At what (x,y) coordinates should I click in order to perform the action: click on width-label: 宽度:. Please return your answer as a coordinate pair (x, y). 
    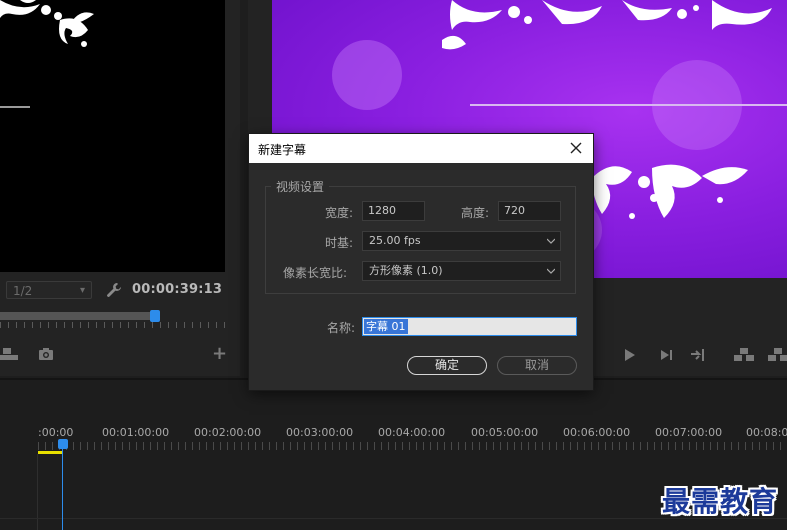
    Looking at the image, I should click on (339, 213).